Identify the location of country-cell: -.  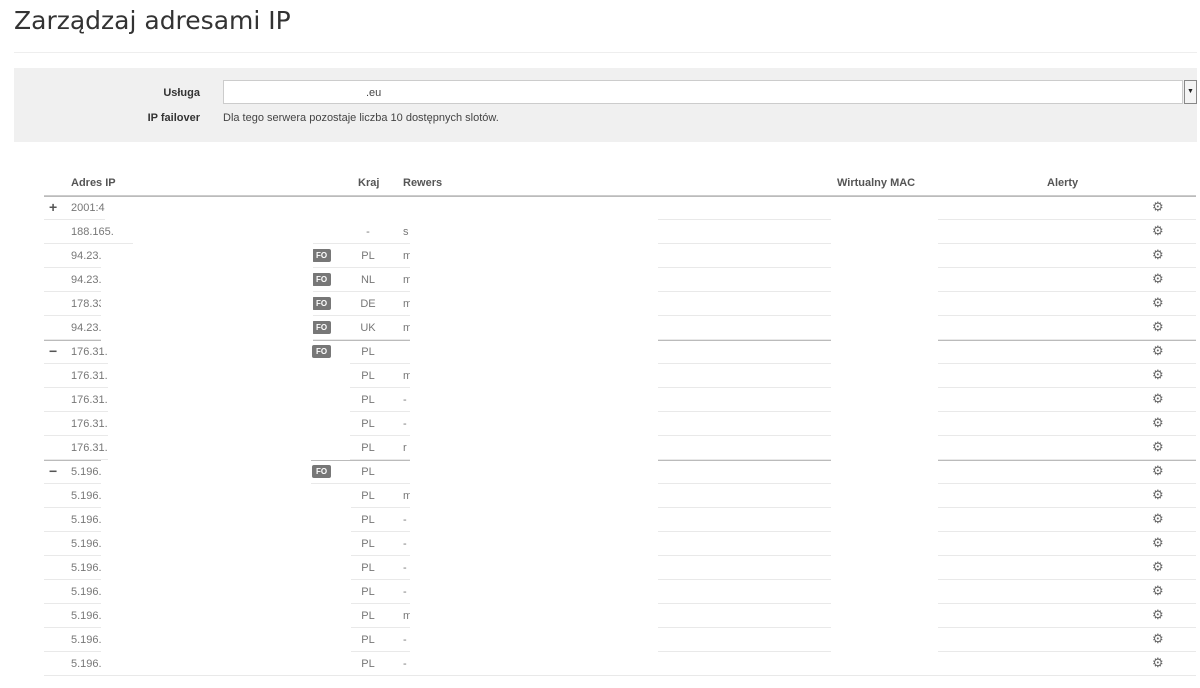
(368, 232).